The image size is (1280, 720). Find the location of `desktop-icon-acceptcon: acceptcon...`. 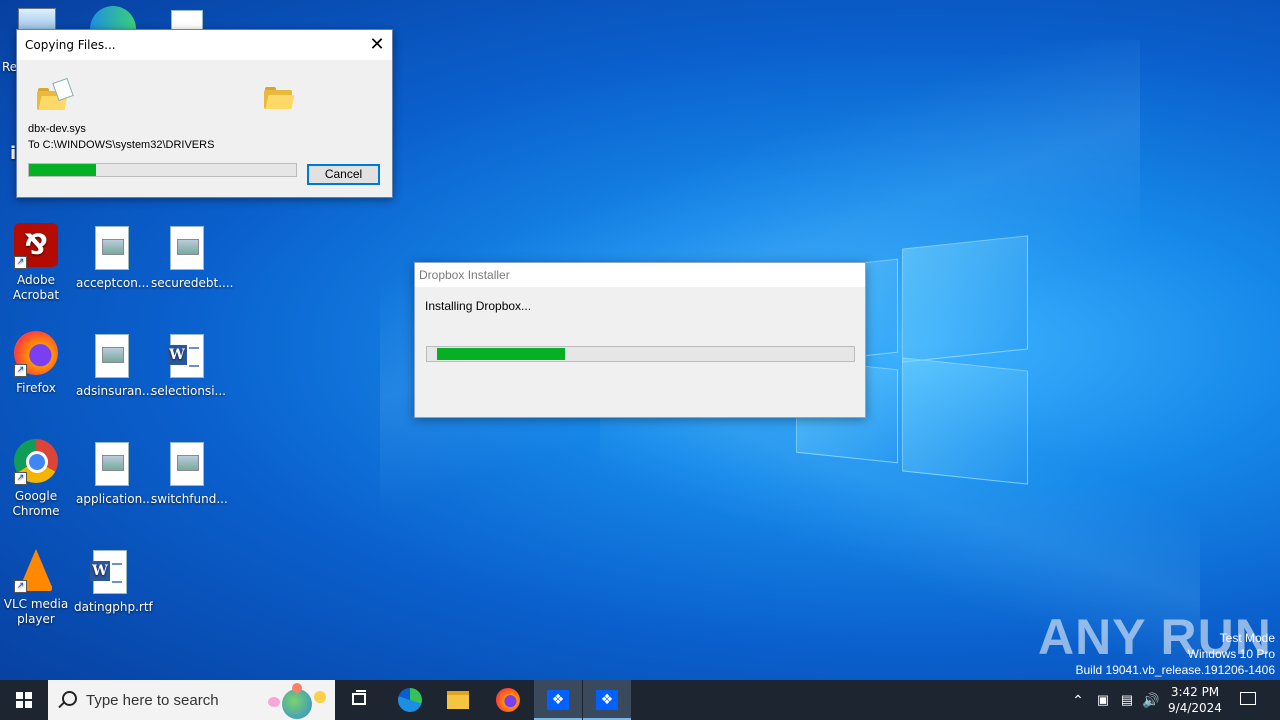

desktop-icon-acceptcon: acceptcon... is located at coordinates (113, 258).